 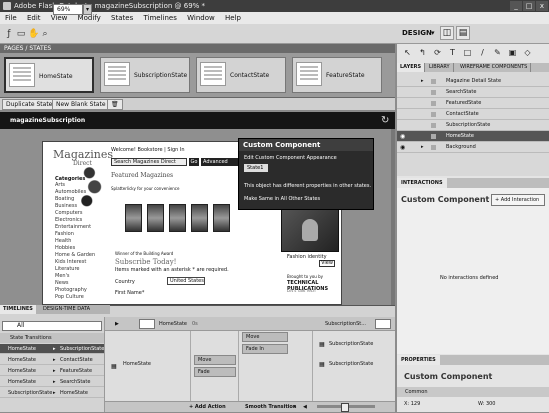 What do you see at coordinates (68, 220) in the screenshot?
I see `category-item: Electronics` at bounding box center [68, 220].